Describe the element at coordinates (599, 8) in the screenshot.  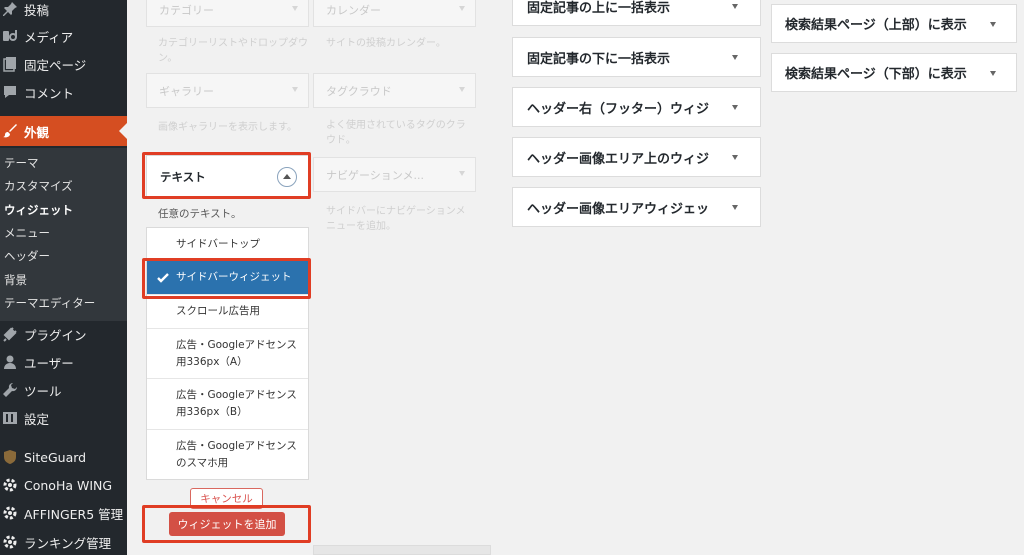
I see `area-title: 固定記事の上に一括表示` at that location.